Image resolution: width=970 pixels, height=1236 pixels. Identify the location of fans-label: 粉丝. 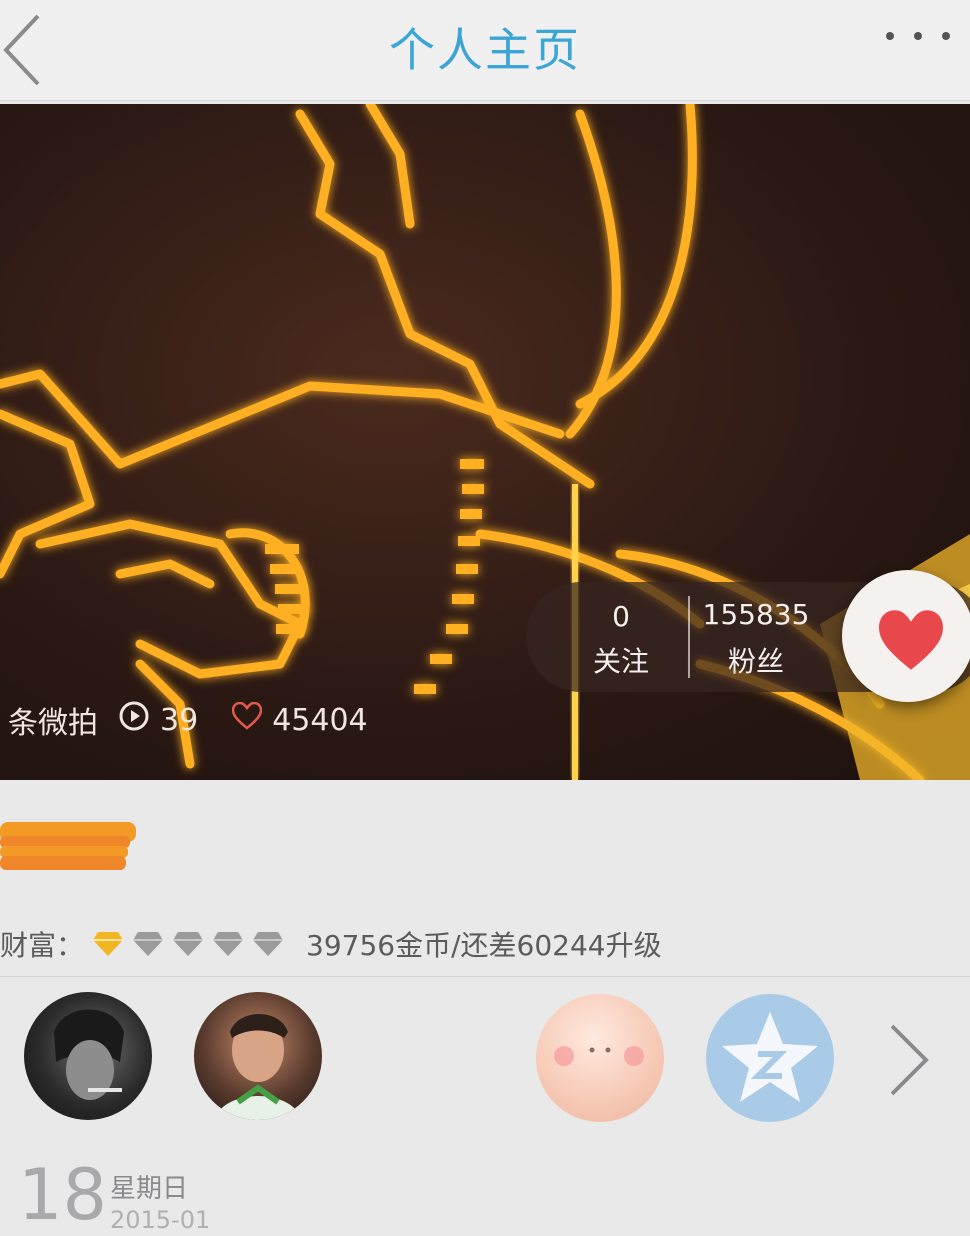
(756, 660).